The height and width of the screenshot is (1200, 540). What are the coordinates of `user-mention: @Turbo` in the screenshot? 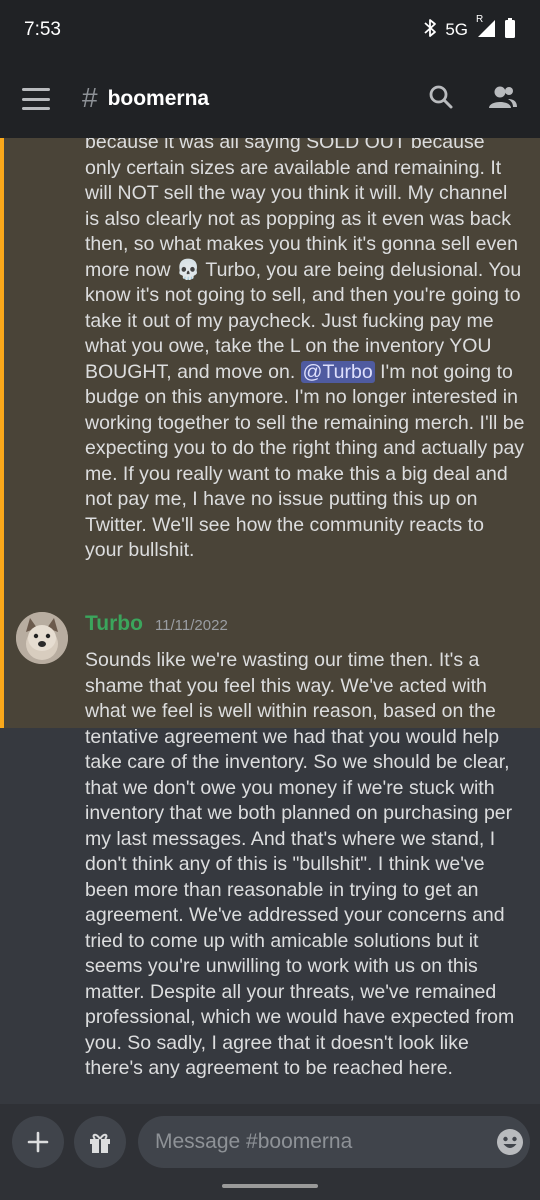 It's located at (337, 371).